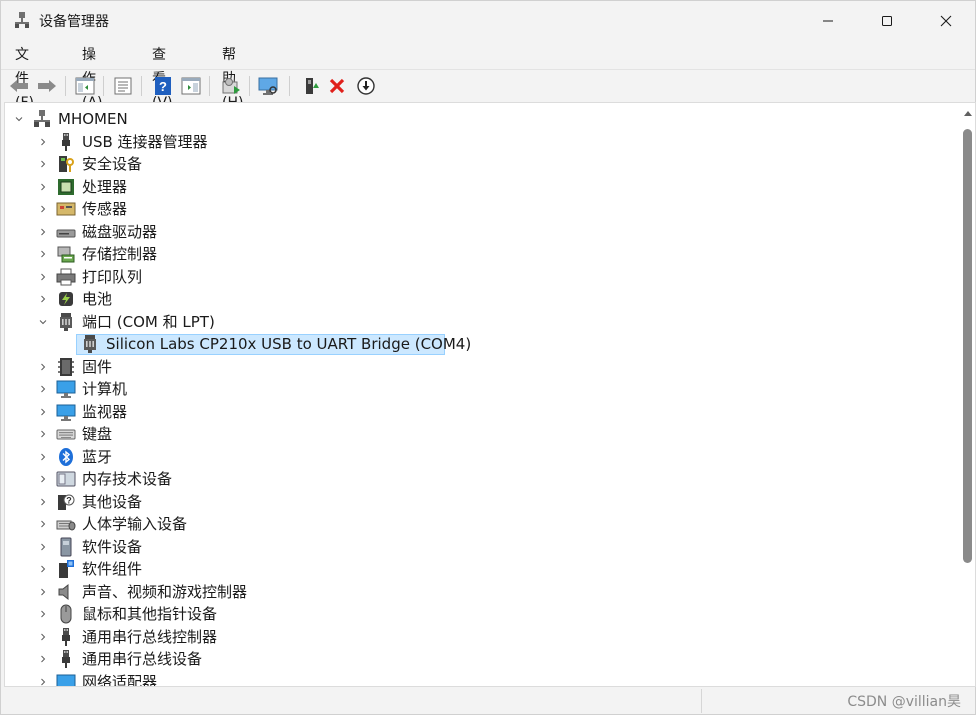  What do you see at coordinates (480, 254) in the screenshot?
I see `tree-category-node: 存储控制器` at bounding box center [480, 254].